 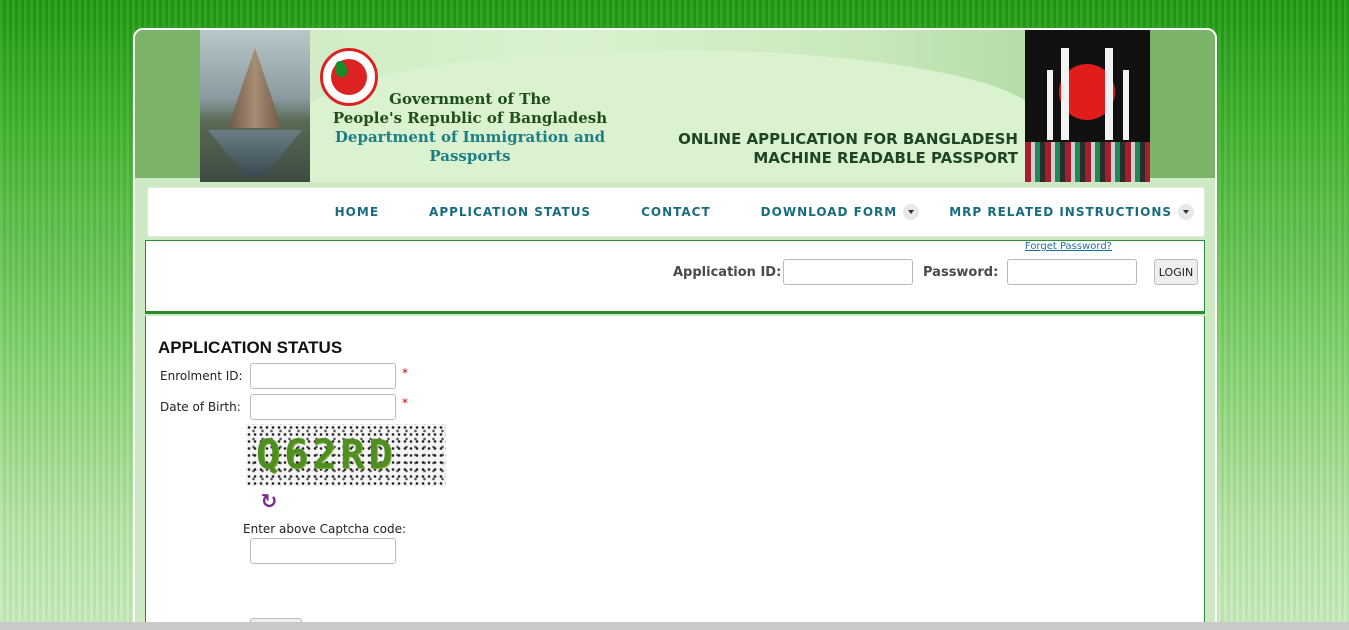 I want to click on page-title: APPLICATION STATUS, so click(x=250, y=347).